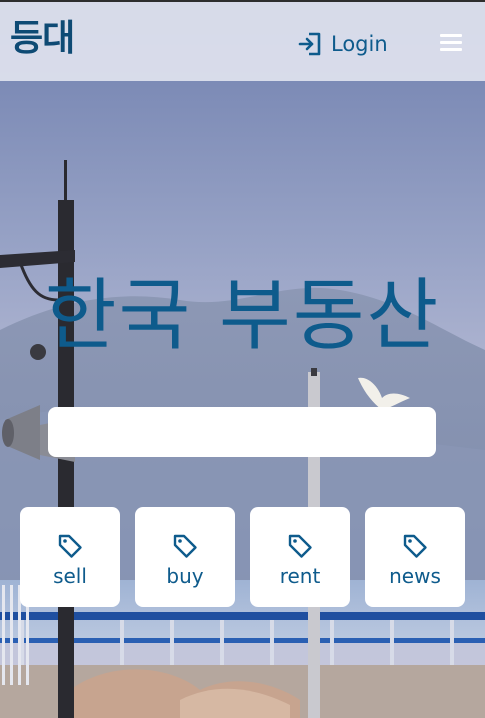 The height and width of the screenshot is (718, 485). I want to click on top-navbar: 등대 Login, so click(242, 40).